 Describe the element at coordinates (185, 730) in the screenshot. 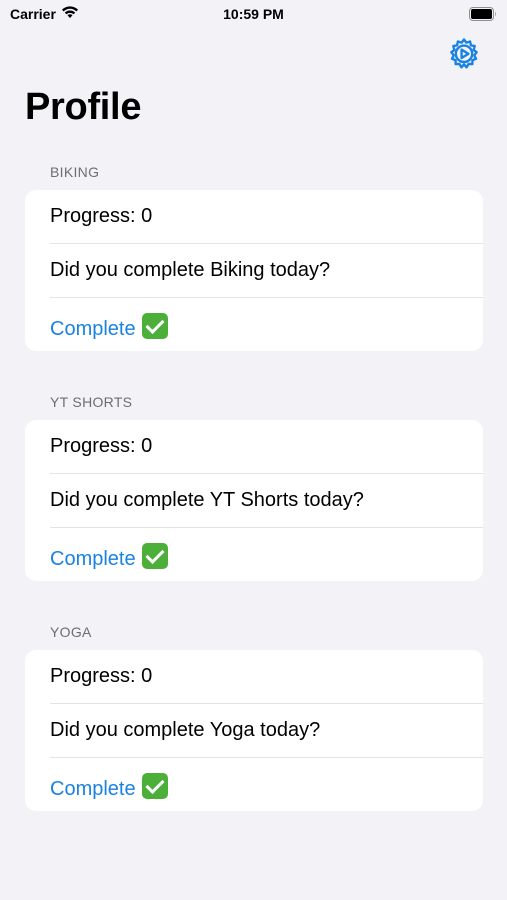

I see `question-label: Did you complete Yoga today?` at that location.